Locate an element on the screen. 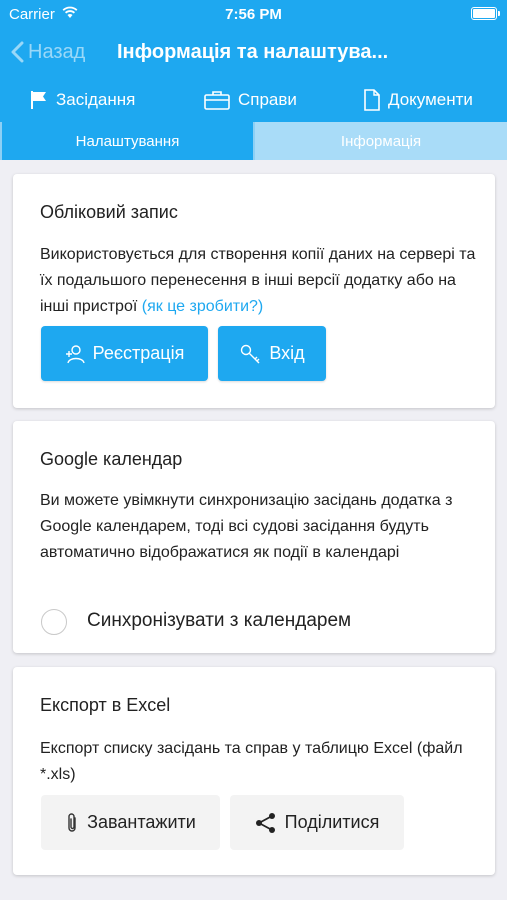  segment-settings: Налаштування is located at coordinates (127, 141).